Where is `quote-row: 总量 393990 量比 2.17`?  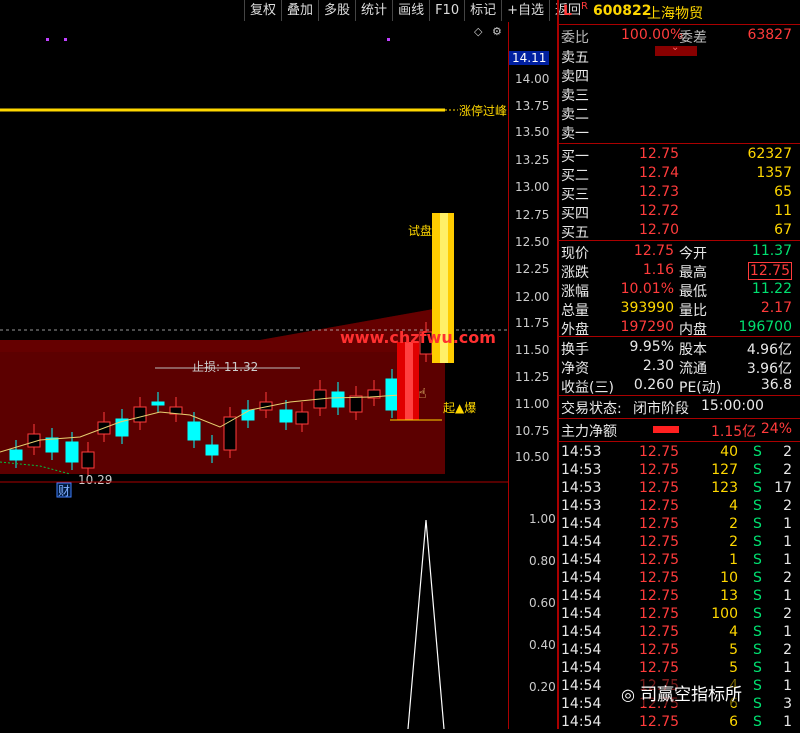
quote-row: 总量 393990 量比 2.17 is located at coordinates (679, 309).